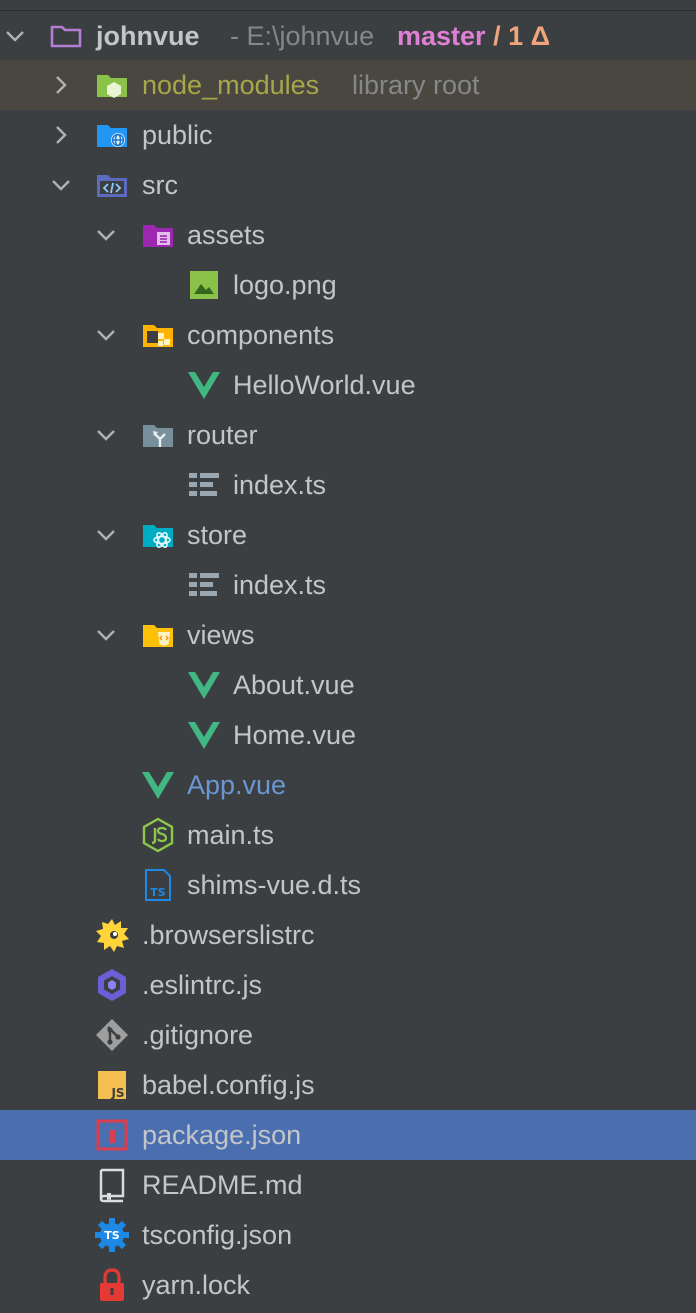 This screenshot has height=1313, width=696. What do you see at coordinates (160, 185) in the screenshot?
I see `src-label: src` at bounding box center [160, 185].